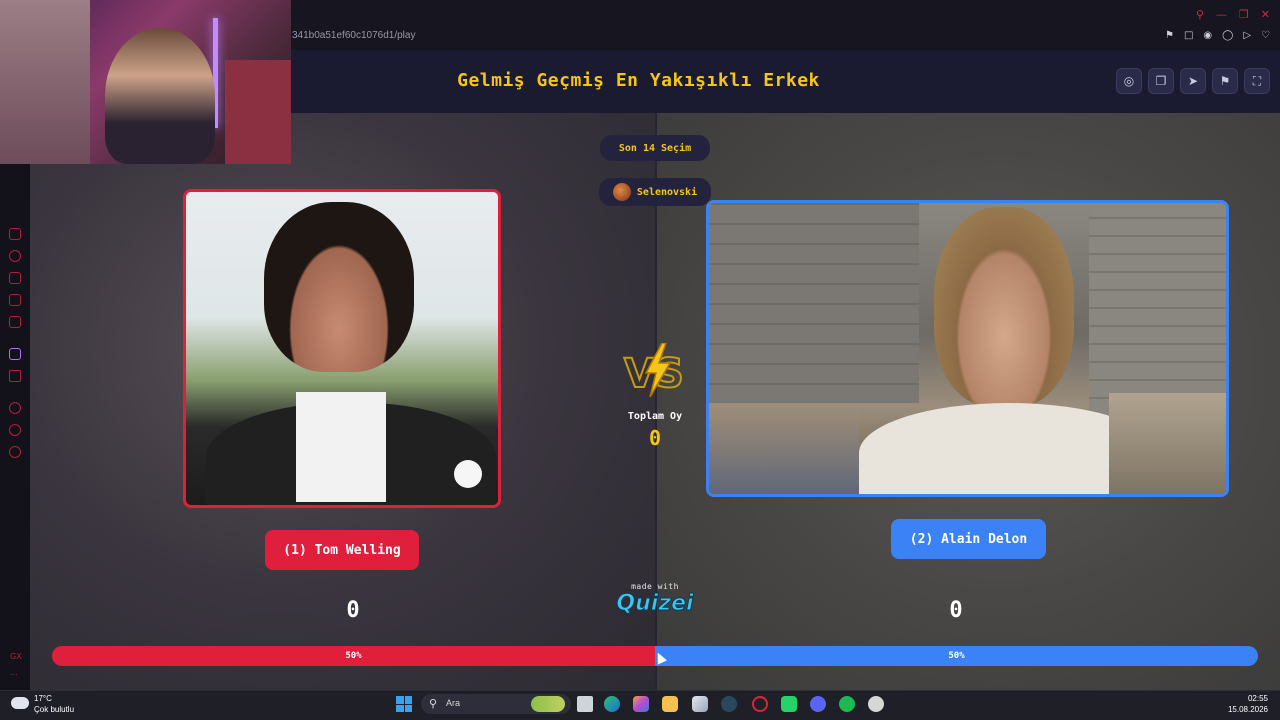 The image size is (1280, 720). What do you see at coordinates (760, 704) in the screenshot?
I see `opera-gx-icon` at bounding box center [760, 704].